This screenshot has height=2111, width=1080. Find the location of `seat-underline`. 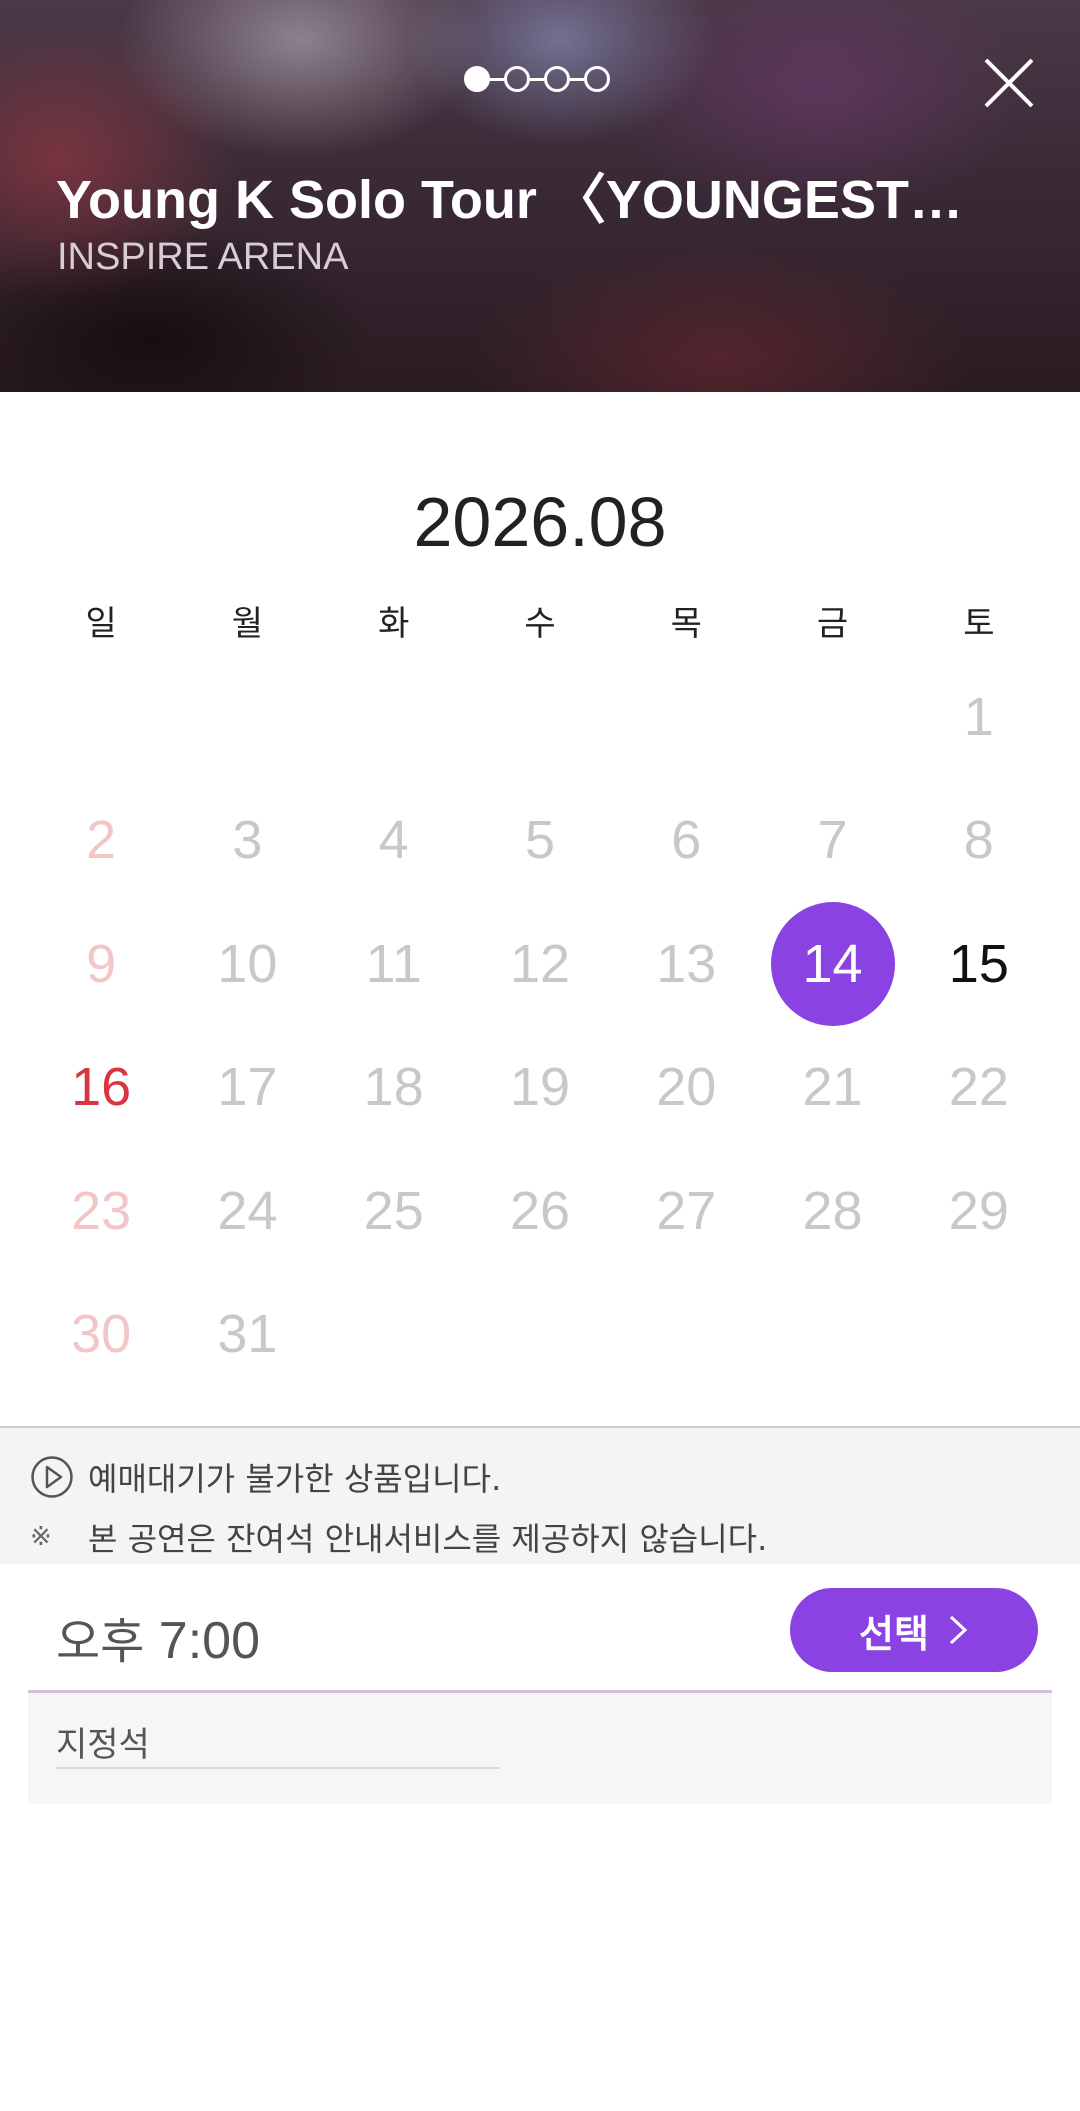

seat-underline is located at coordinates (278, 1768).